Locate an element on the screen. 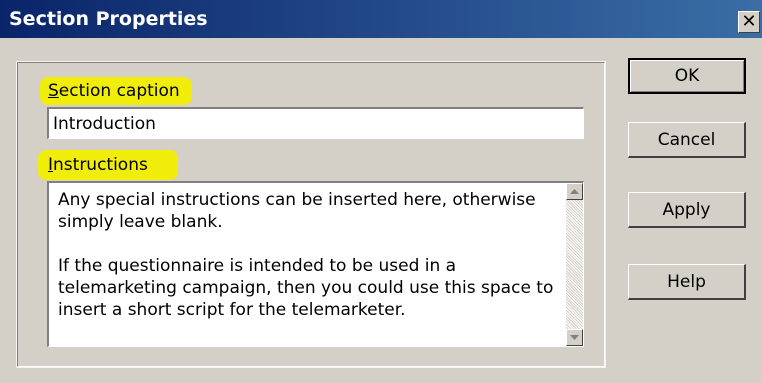  instructions-label: Instructions is located at coordinates (98, 165).